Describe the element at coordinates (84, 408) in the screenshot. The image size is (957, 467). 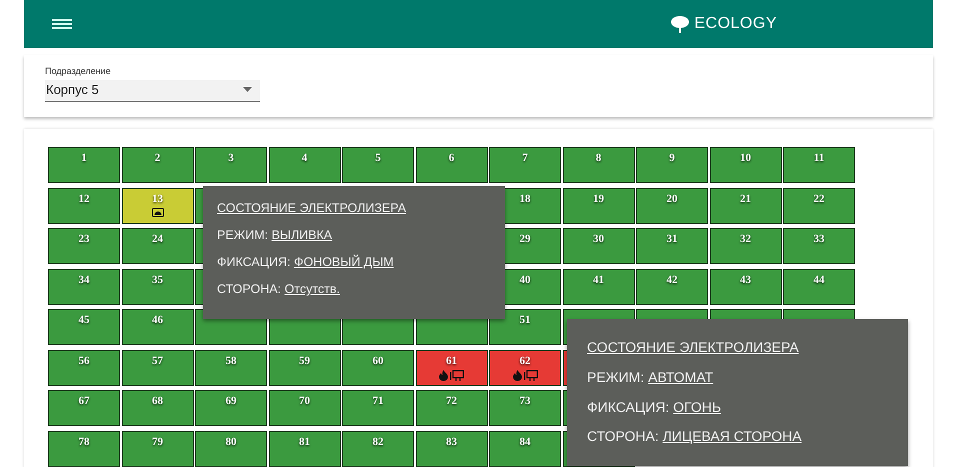
I see `electrolyzer-tile: 67` at that location.